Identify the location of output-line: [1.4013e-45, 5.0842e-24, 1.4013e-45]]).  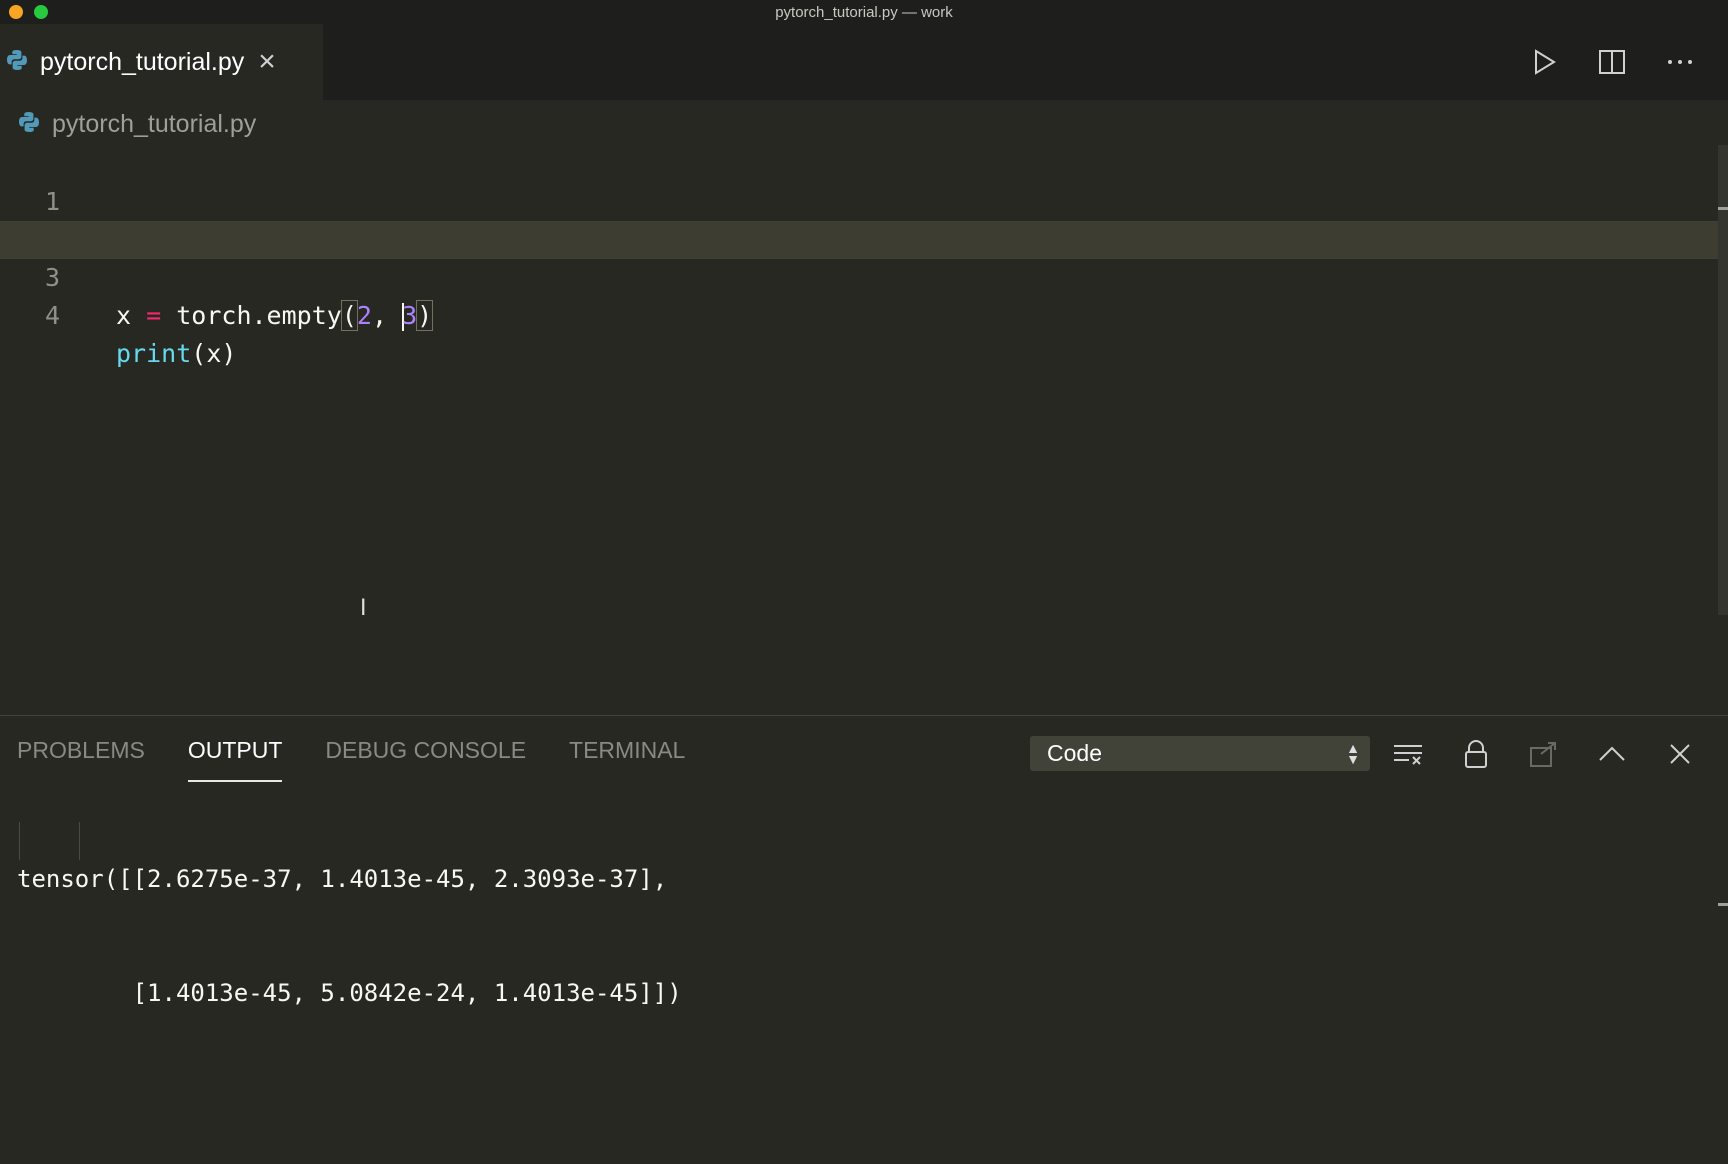
(349, 993).